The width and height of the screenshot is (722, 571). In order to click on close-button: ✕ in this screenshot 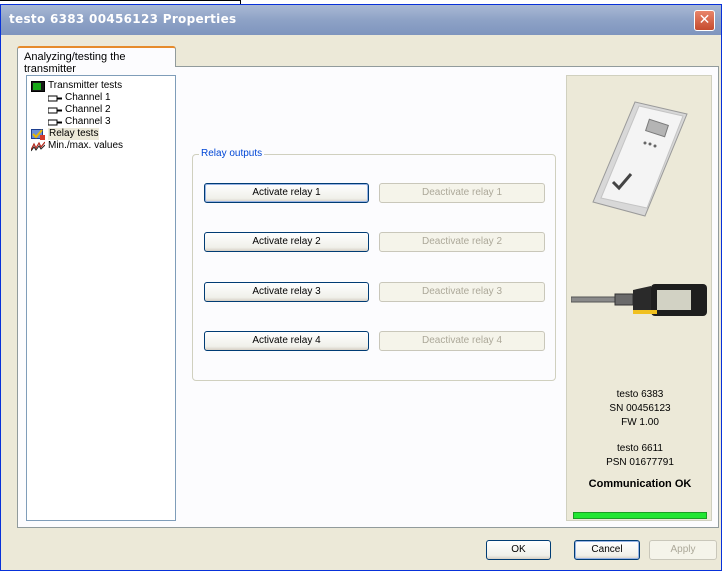, I will do `click(704, 20)`.